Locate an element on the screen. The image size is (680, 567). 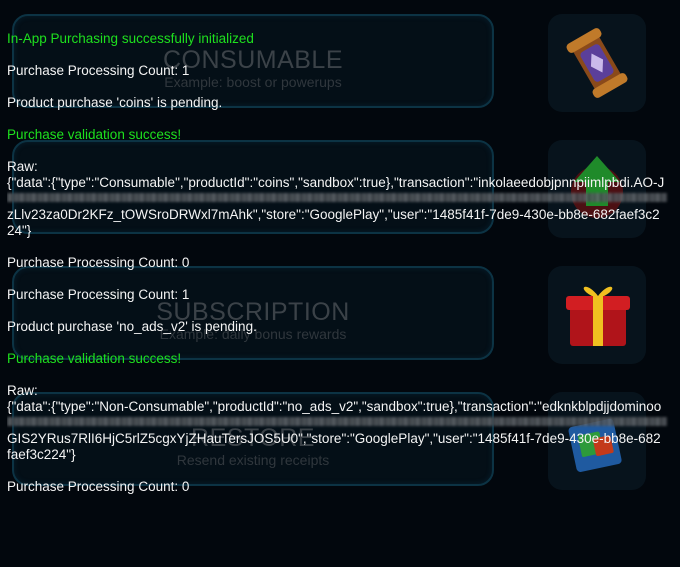
log-raw-json-line: 24"} is located at coordinates (19, 230).